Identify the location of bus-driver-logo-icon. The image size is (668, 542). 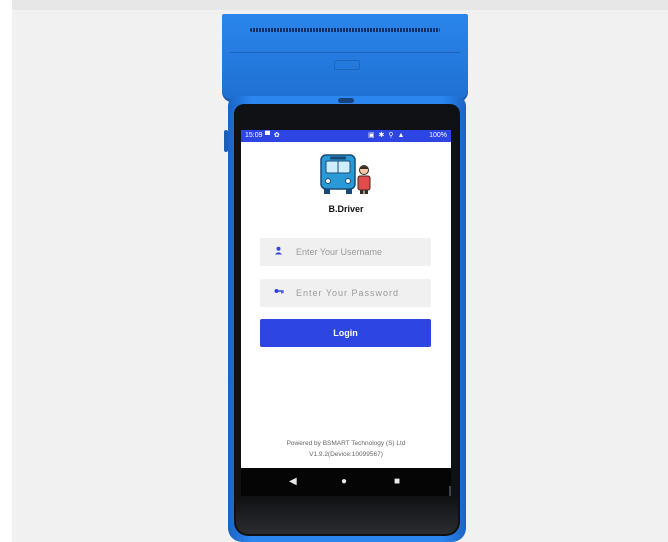
(345, 174).